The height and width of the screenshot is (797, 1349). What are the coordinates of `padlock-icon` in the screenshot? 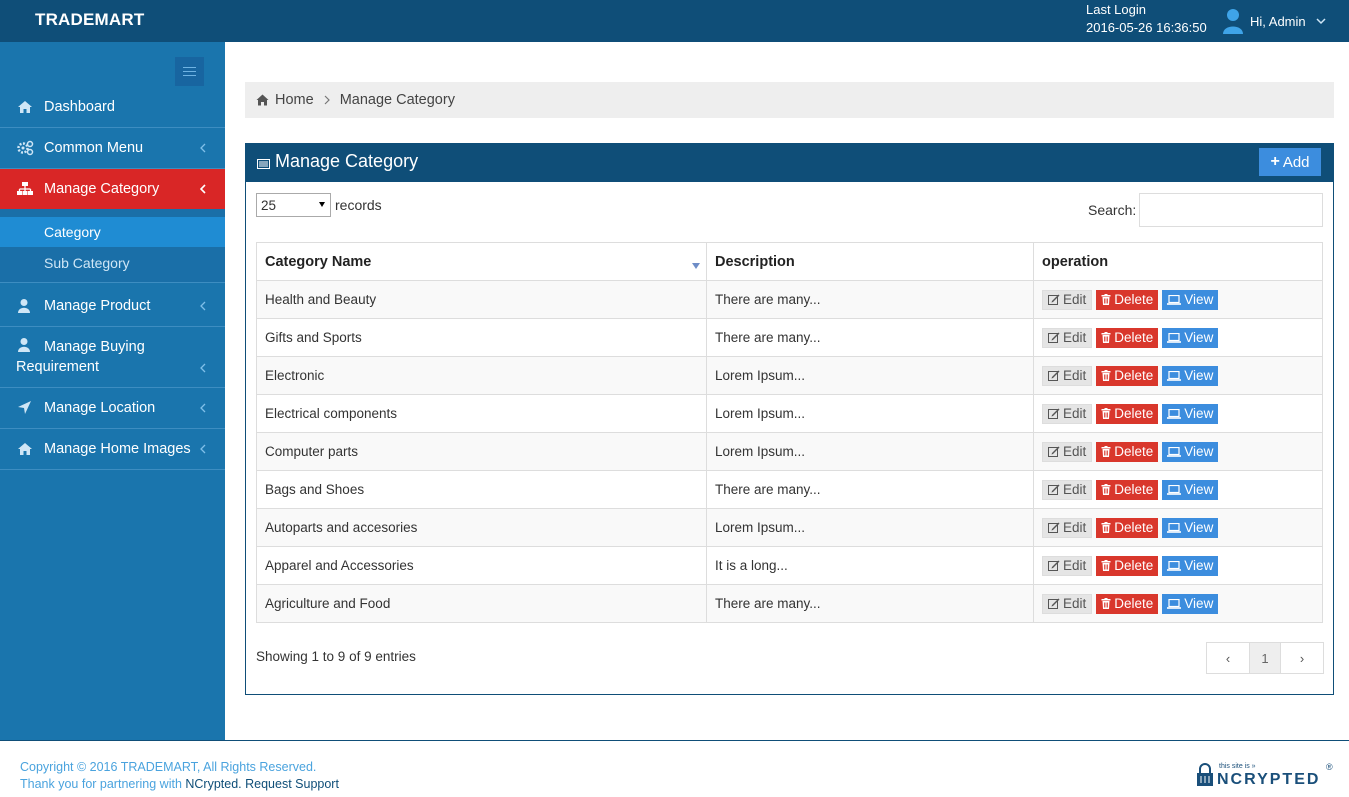 It's located at (1205, 774).